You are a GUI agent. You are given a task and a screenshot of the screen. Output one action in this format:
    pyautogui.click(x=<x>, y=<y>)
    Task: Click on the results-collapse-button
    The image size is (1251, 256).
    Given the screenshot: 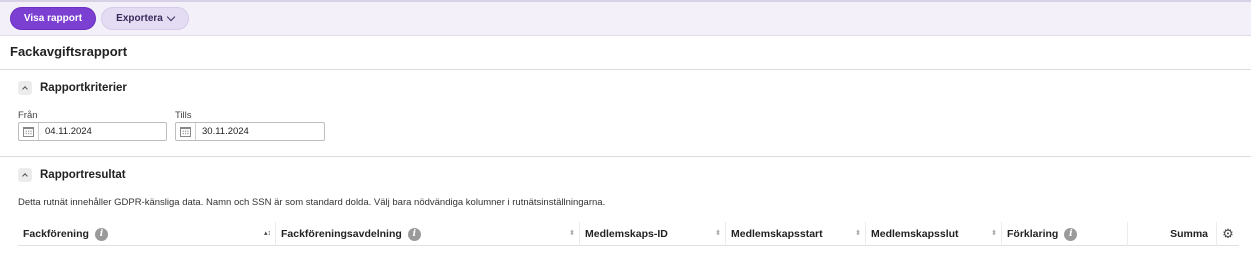 What is the action you would take?
    pyautogui.click(x=25, y=175)
    